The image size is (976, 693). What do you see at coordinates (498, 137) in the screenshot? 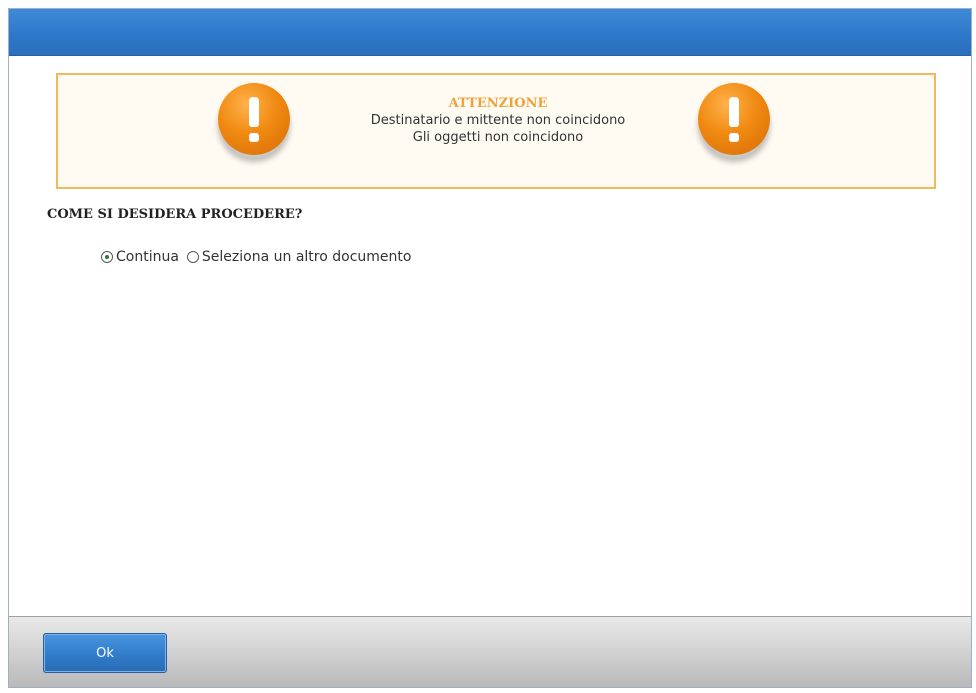
I see `alert-line-objects: Gli oggetti non coincidono` at bounding box center [498, 137].